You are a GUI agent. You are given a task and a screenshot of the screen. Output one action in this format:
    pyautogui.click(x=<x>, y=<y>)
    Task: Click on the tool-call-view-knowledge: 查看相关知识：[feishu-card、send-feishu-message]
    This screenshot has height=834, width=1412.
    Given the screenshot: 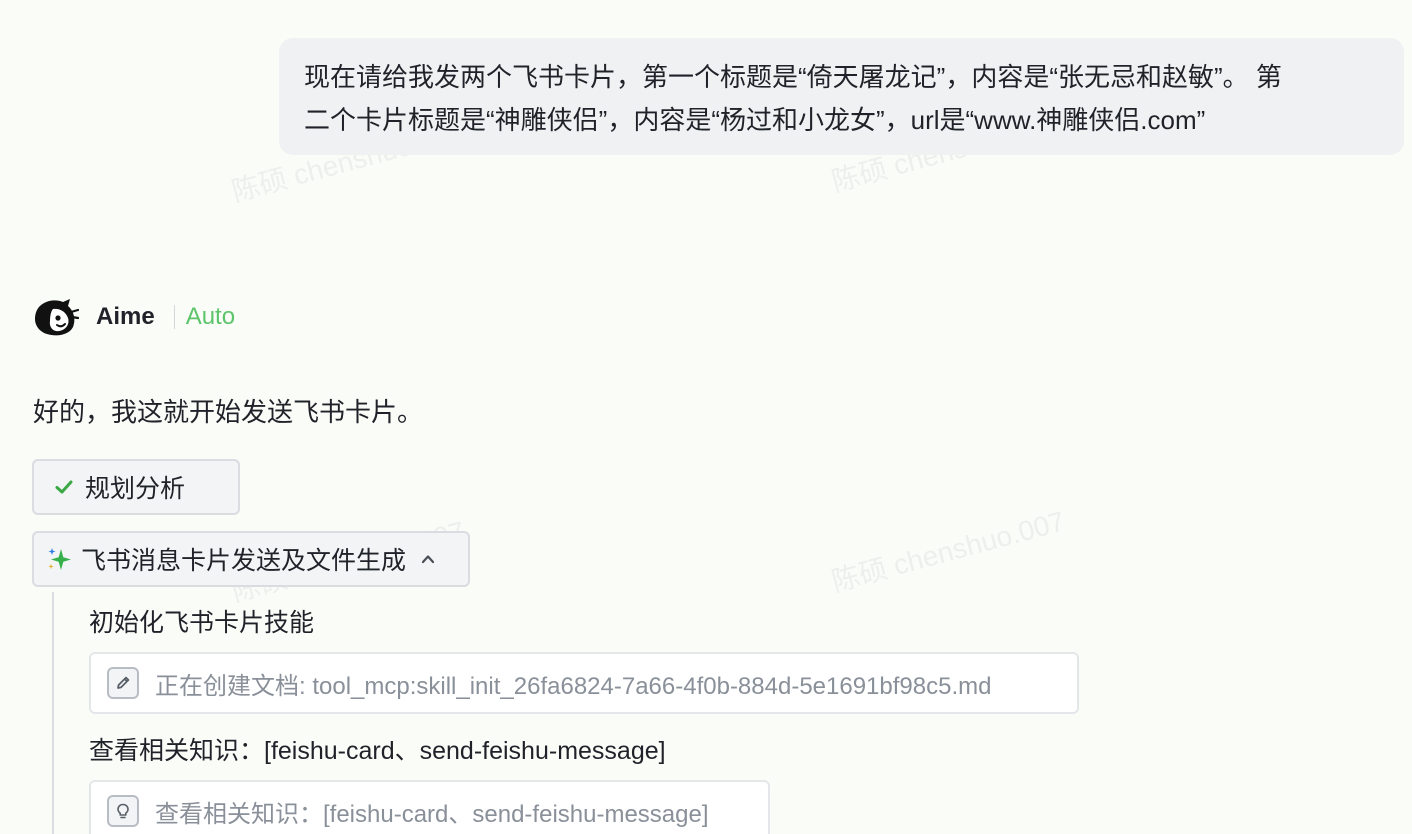 What is the action you would take?
    pyautogui.click(x=429, y=807)
    